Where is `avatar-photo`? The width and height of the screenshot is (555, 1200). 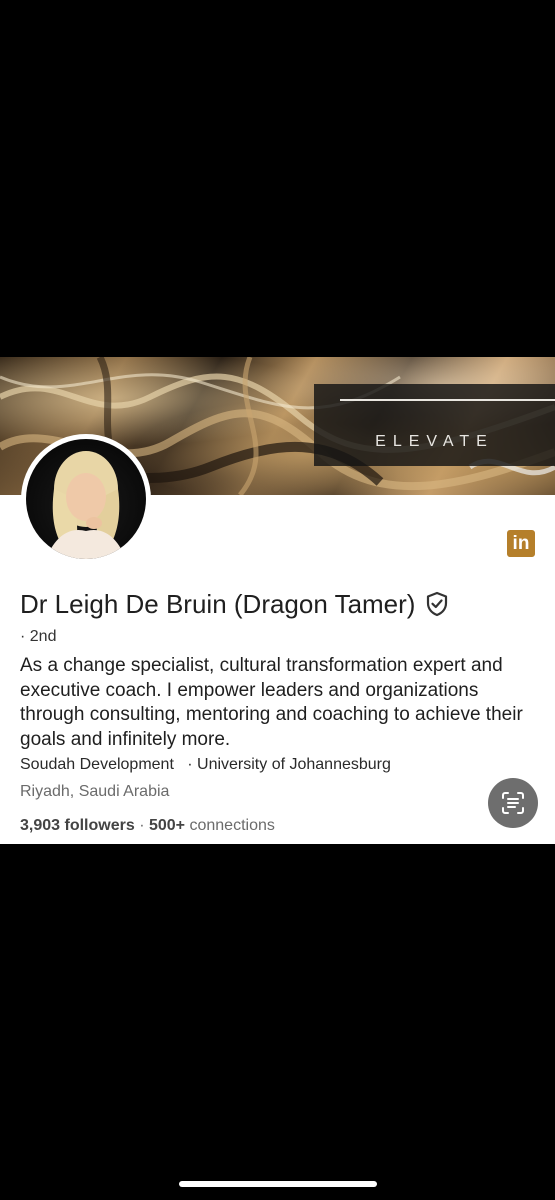 avatar-photo is located at coordinates (86, 499).